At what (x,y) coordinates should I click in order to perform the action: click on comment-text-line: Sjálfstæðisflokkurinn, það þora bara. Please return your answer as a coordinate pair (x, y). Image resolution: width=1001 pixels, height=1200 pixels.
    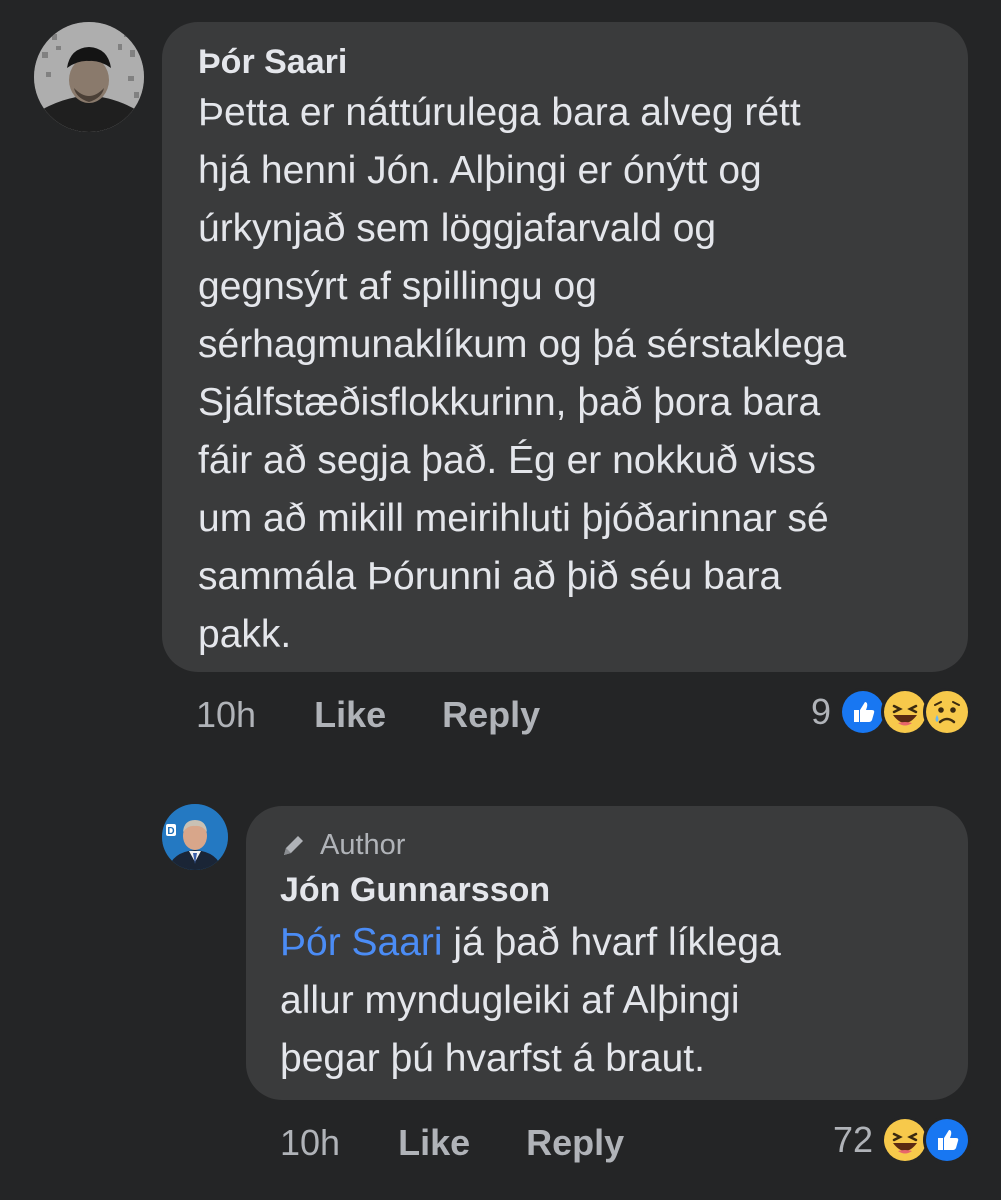
    Looking at the image, I should click on (509, 402).